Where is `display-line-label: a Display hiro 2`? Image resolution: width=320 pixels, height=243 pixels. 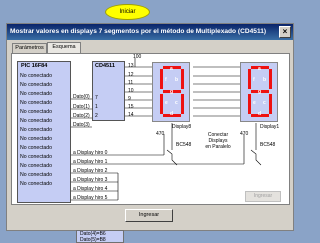 display-line-label: a Display hiro 2 is located at coordinates (90, 171).